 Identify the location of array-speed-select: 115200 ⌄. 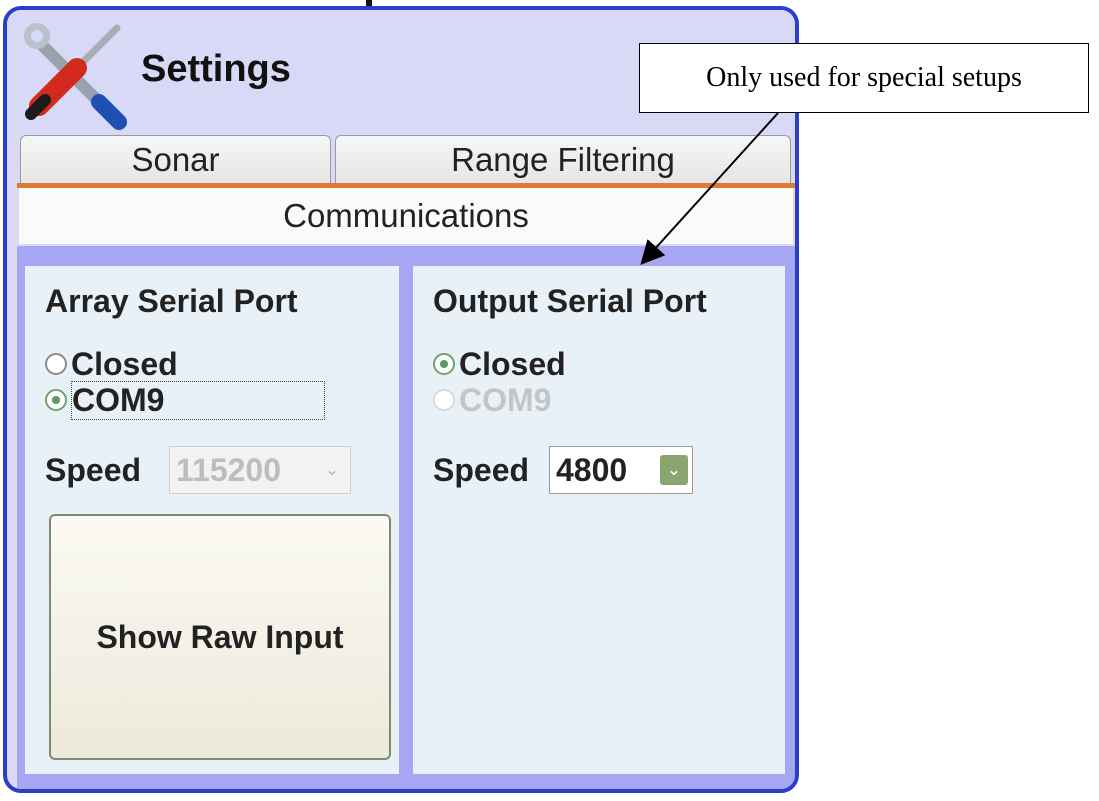
(260, 470).